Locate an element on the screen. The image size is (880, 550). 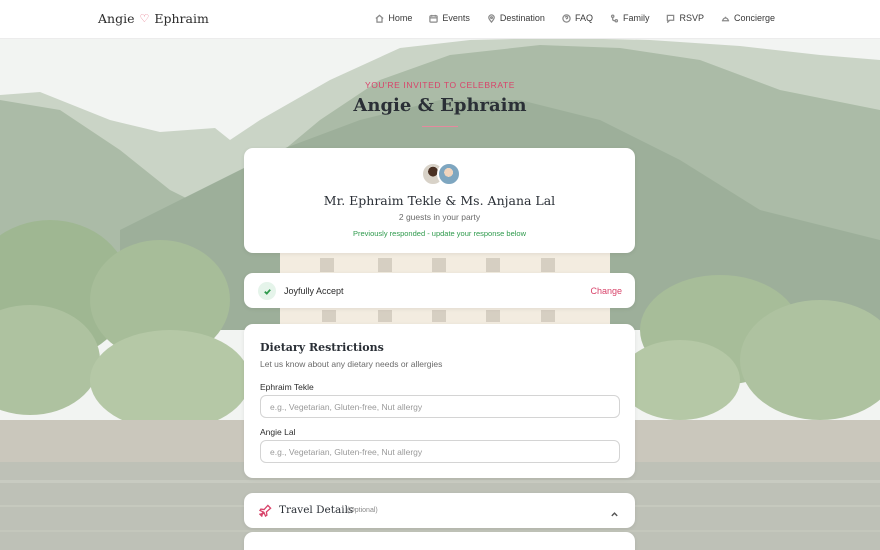
nav-item-concierge: Concierge is located at coordinates (748, 18).